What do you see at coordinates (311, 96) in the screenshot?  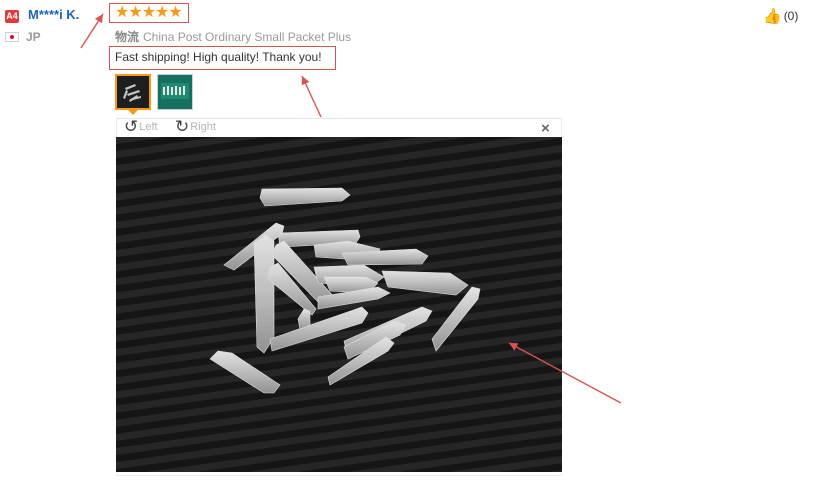 I see `annotation-arrow-feedback` at bounding box center [311, 96].